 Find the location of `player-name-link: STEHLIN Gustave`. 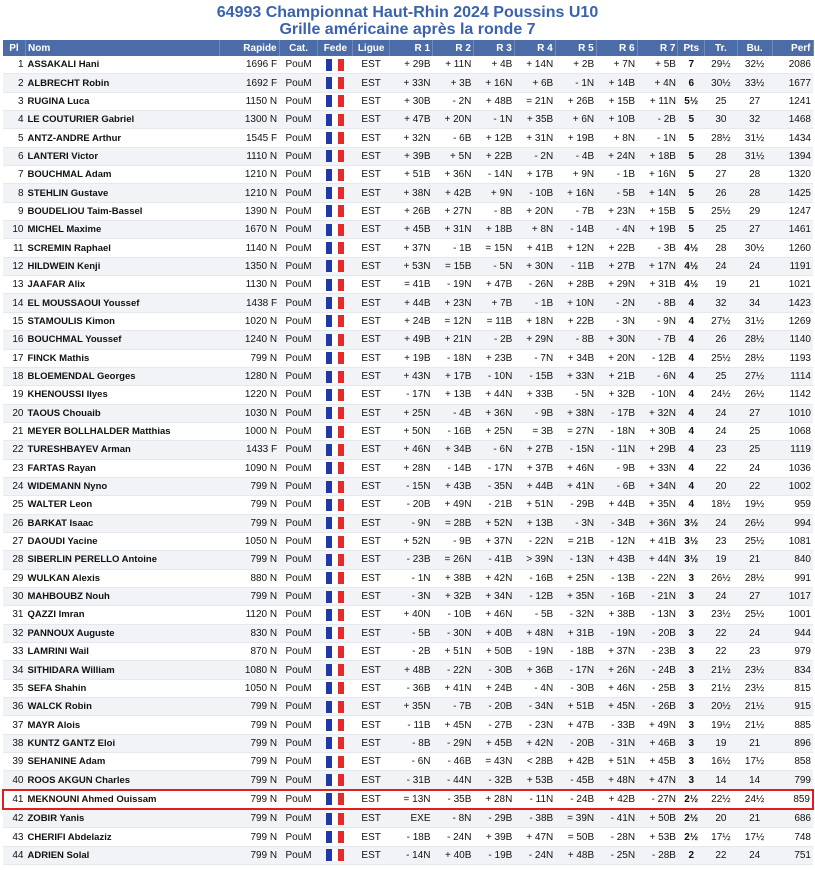

player-name-link: STEHLIN Gustave is located at coordinates (122, 193).